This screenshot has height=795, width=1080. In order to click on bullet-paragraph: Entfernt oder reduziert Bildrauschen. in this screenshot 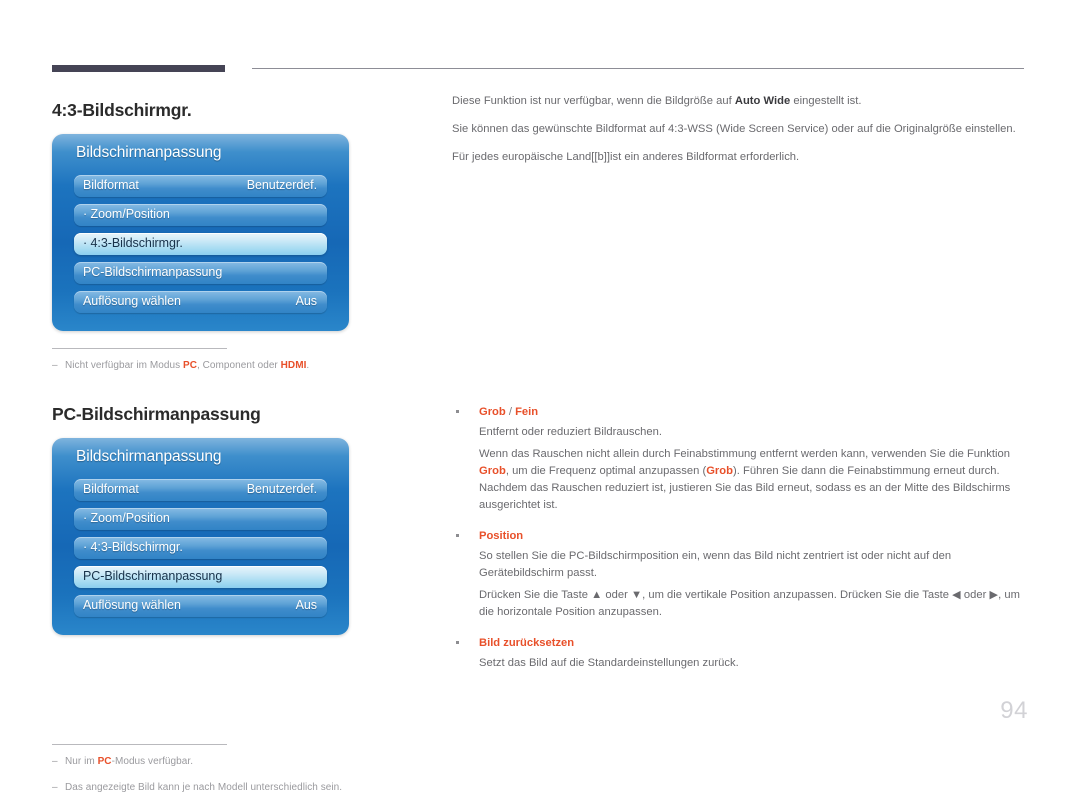, I will do `click(570, 432)`.